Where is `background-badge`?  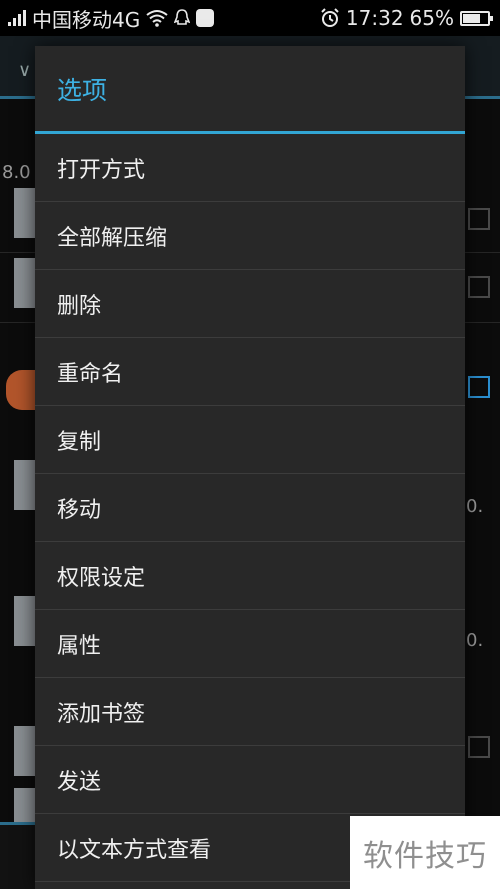
background-badge is located at coordinates (22, 390).